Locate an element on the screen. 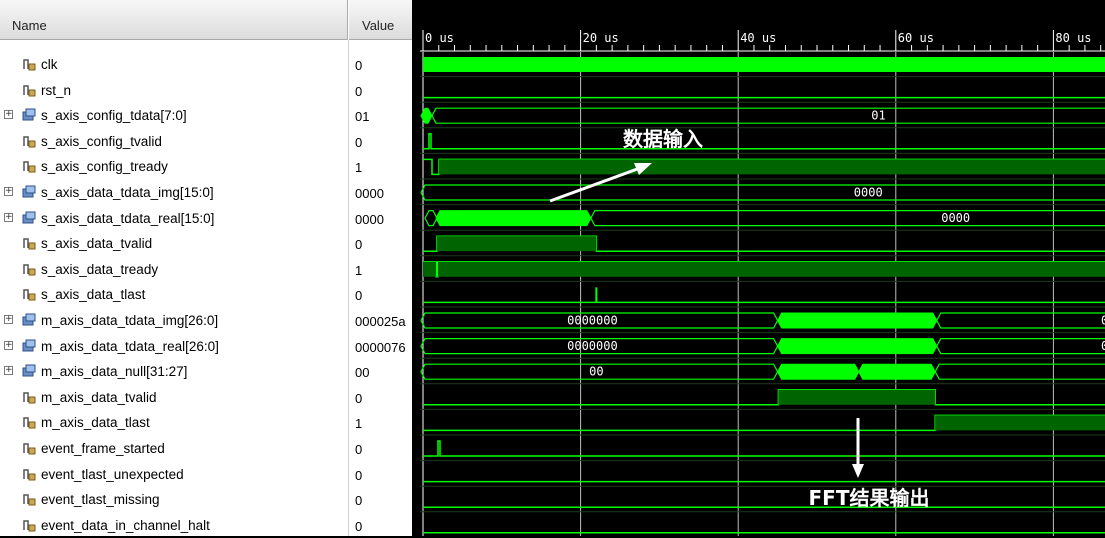 The image size is (1105, 538). ruler-tick-label: 60 us is located at coordinates (916, 38).